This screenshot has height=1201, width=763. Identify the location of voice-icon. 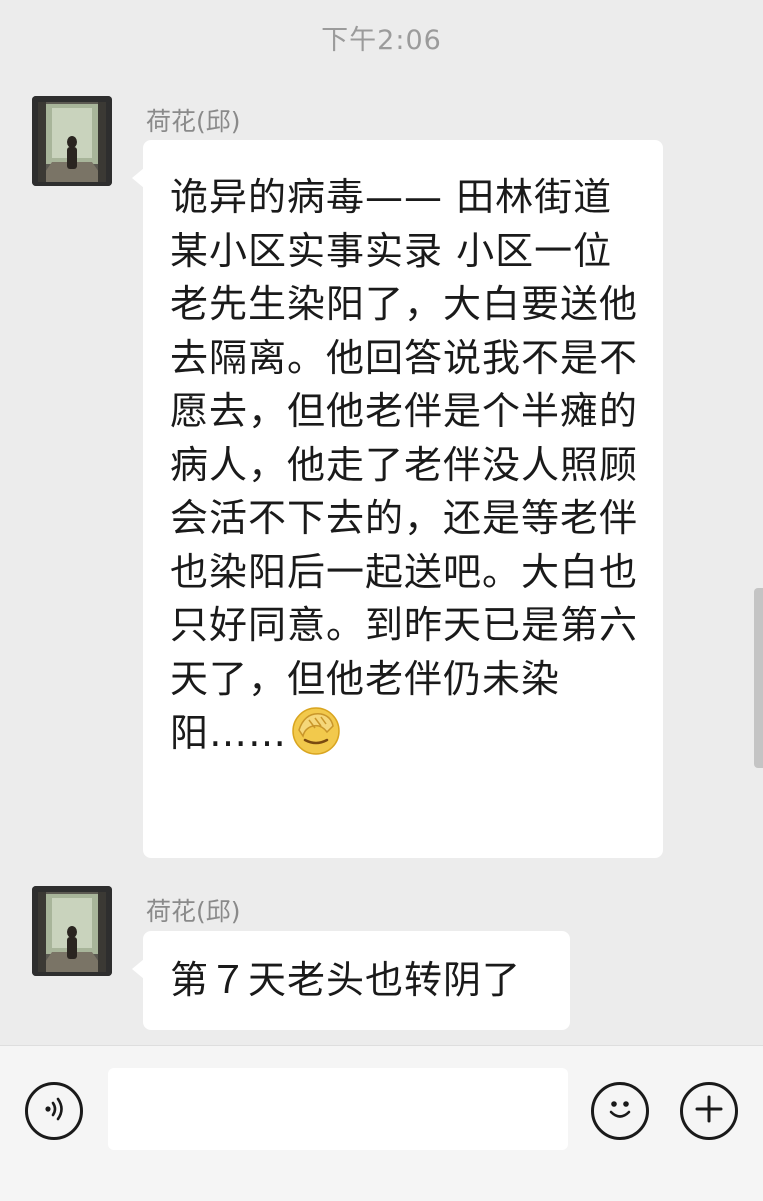
(54, 1111).